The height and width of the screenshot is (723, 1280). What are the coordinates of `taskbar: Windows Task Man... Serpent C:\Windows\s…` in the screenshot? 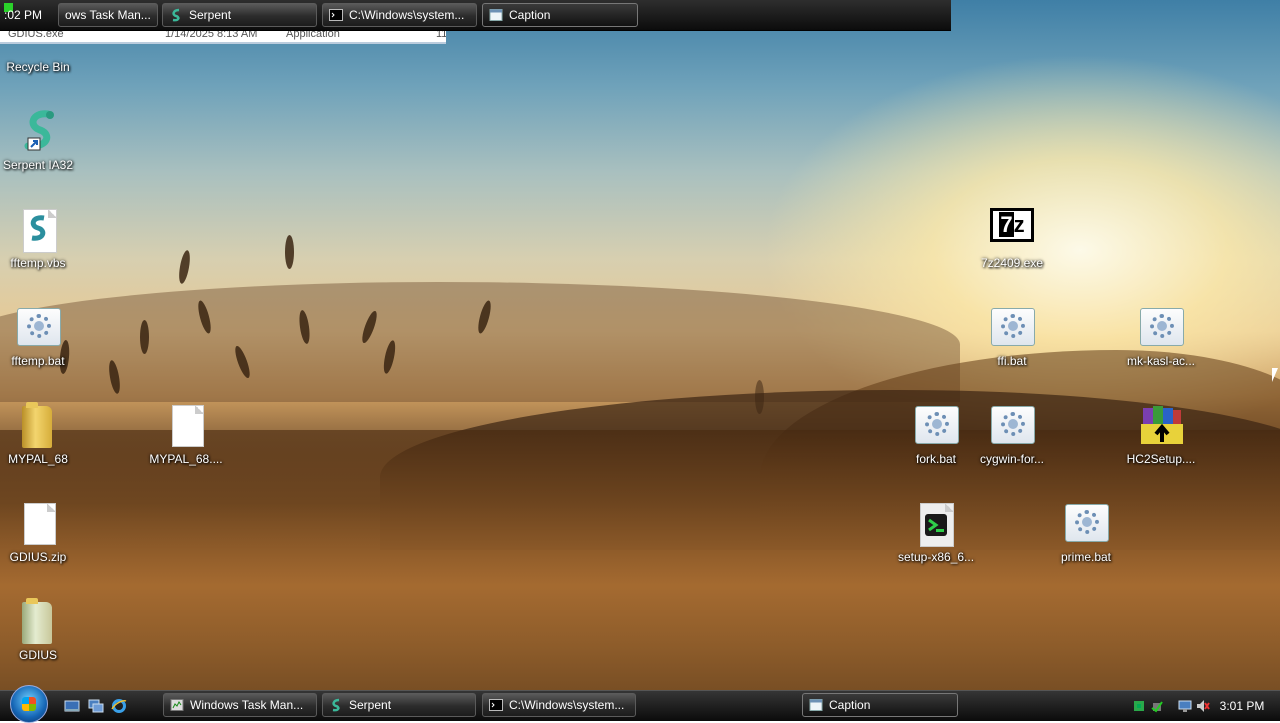 It's located at (640, 704).